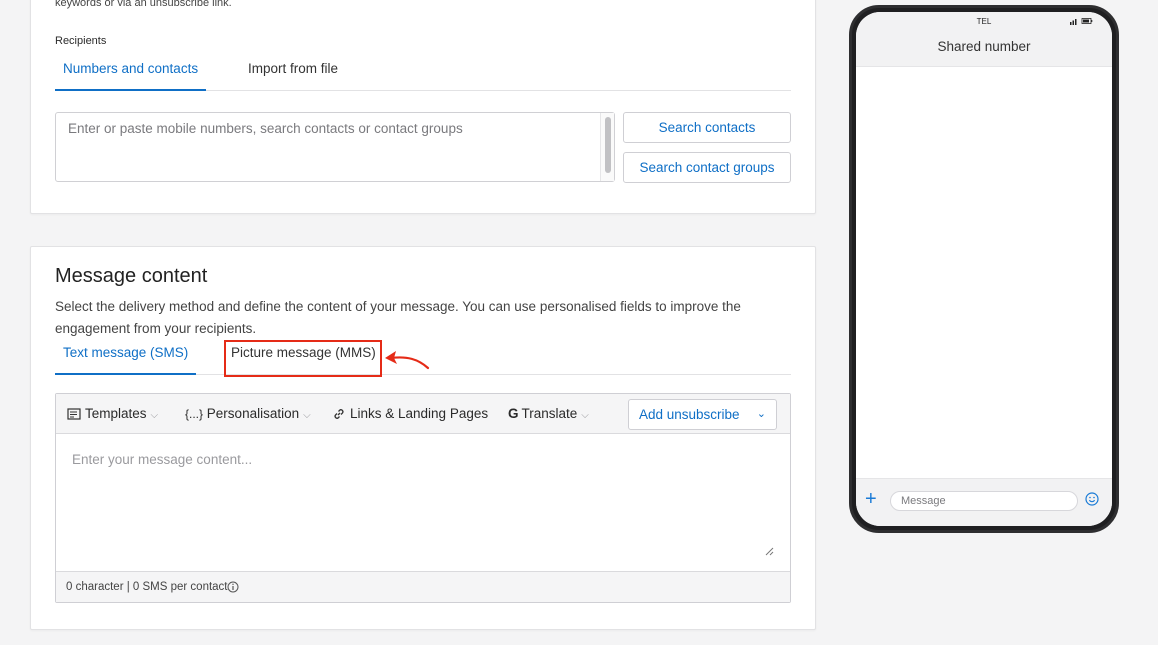  What do you see at coordinates (1081, 21) in the screenshot?
I see `signal-icon` at bounding box center [1081, 21].